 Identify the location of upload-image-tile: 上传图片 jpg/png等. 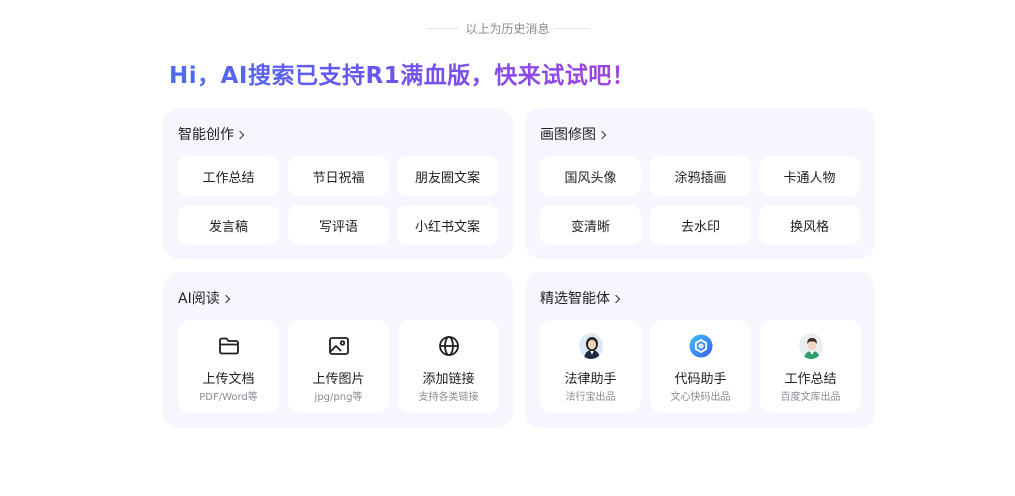
(338, 366).